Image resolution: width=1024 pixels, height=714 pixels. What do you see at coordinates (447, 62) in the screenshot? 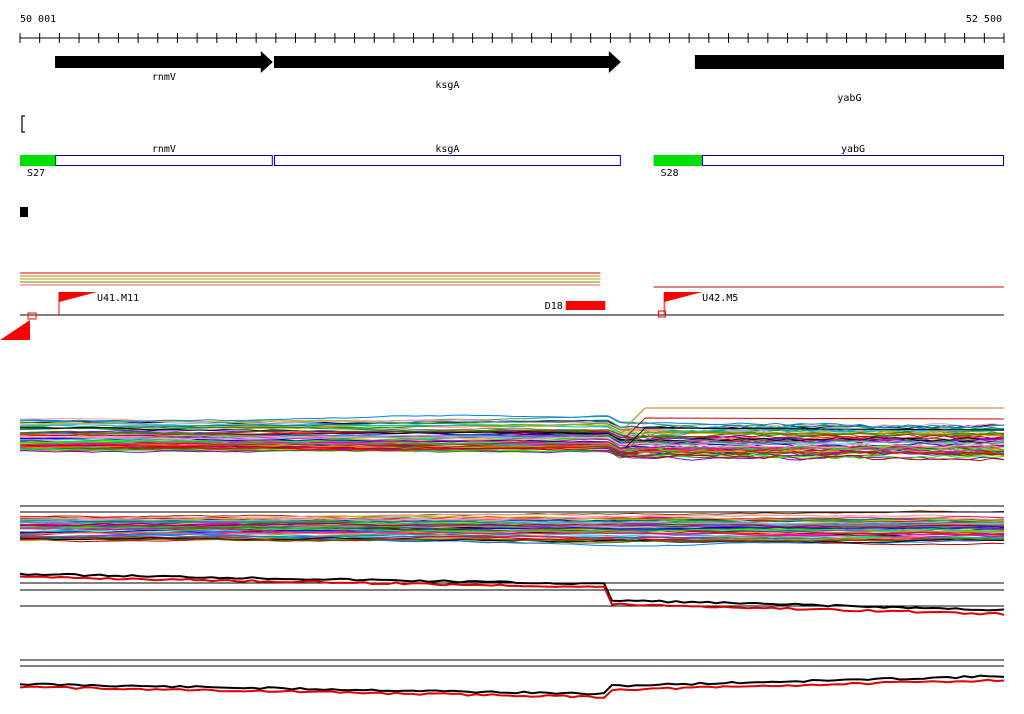
I see `gene-arrow-ksgA` at bounding box center [447, 62].